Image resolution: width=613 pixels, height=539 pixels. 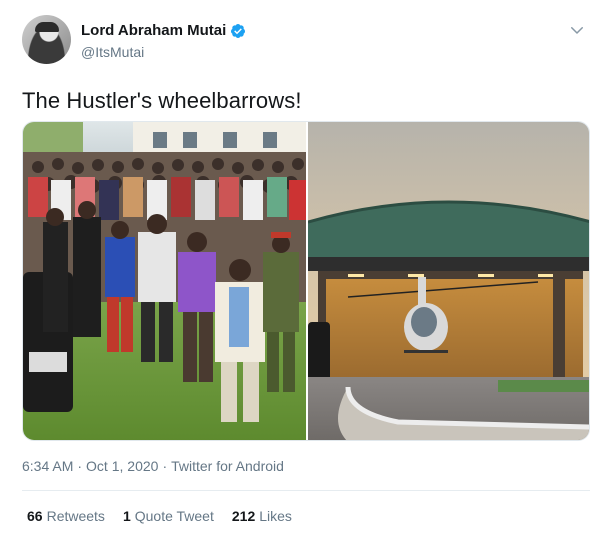 I want to click on tweet-stats: 66 Retweets 1 Quote Tweet 212 Likes, so click(x=159, y=516).